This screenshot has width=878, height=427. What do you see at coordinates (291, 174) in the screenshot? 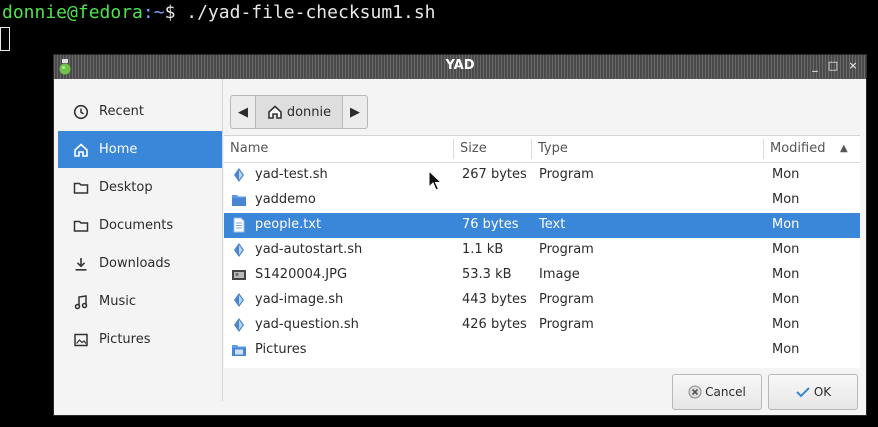
I see `file-name: yad-test.sh` at bounding box center [291, 174].